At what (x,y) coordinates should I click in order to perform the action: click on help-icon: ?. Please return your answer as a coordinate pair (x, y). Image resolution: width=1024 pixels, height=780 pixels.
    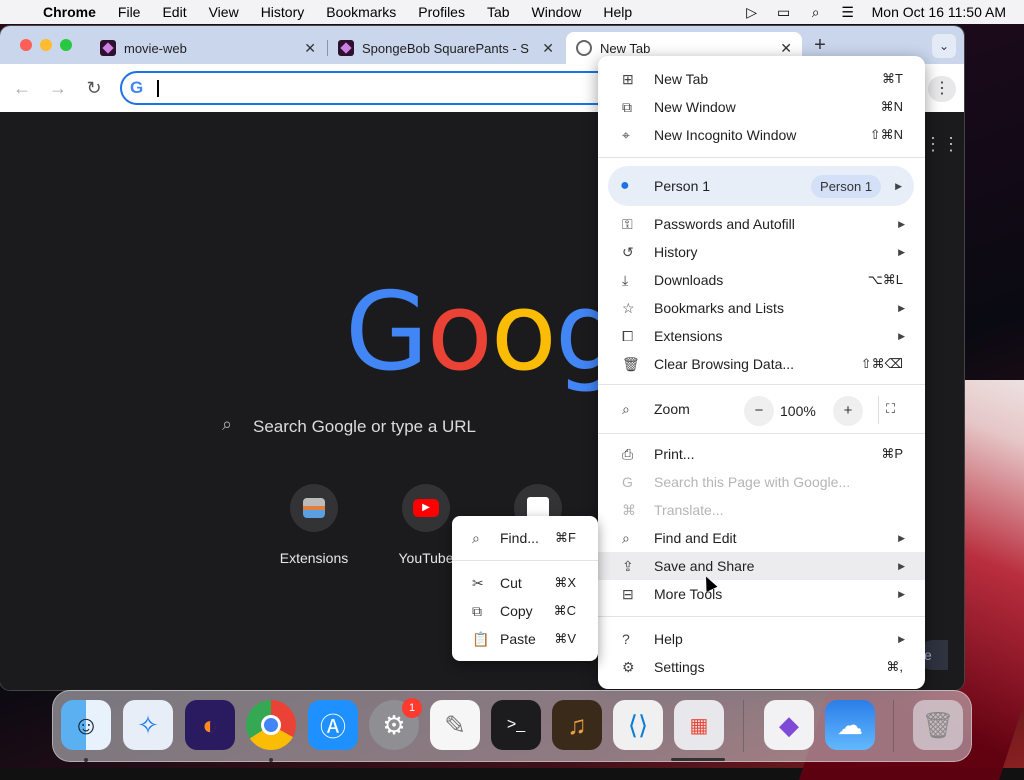
    Looking at the image, I should click on (626, 639).